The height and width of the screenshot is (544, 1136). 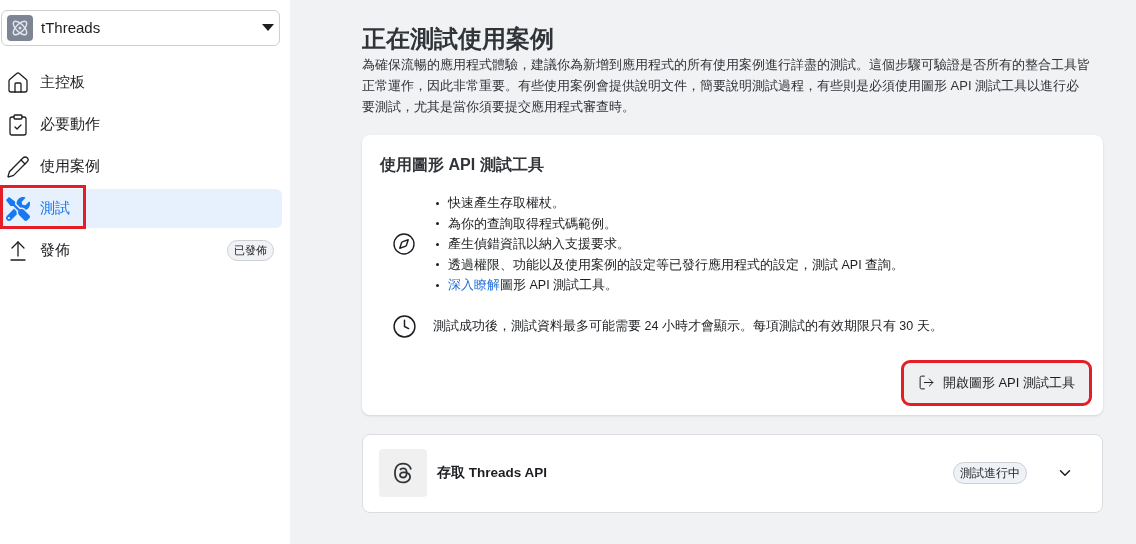 What do you see at coordinates (20, 28) in the screenshot?
I see `atom-icon` at bounding box center [20, 28].